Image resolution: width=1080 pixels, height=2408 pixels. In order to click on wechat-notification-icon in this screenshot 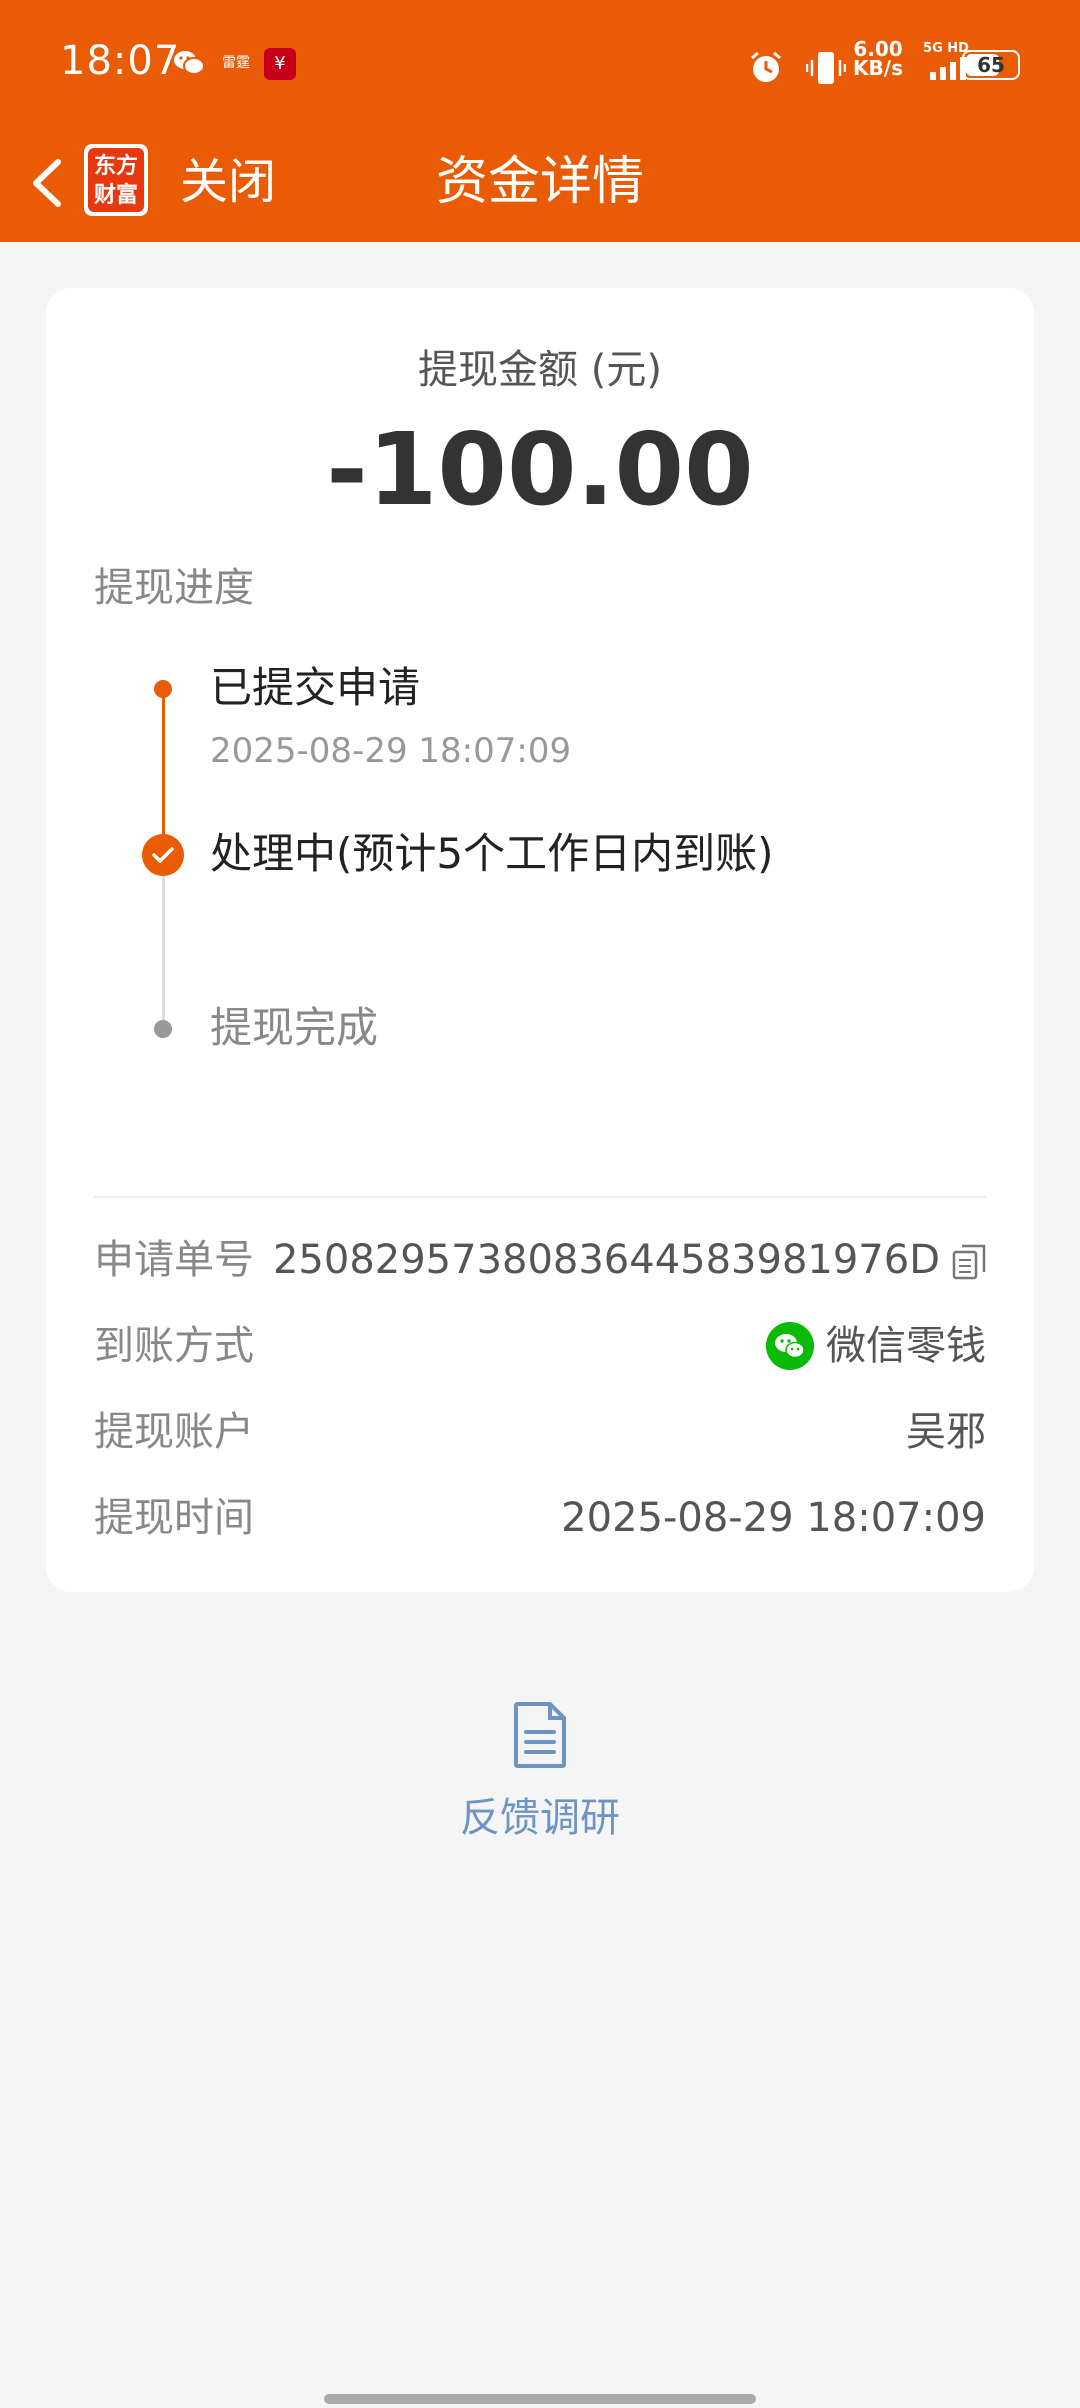, I will do `click(189, 63)`.